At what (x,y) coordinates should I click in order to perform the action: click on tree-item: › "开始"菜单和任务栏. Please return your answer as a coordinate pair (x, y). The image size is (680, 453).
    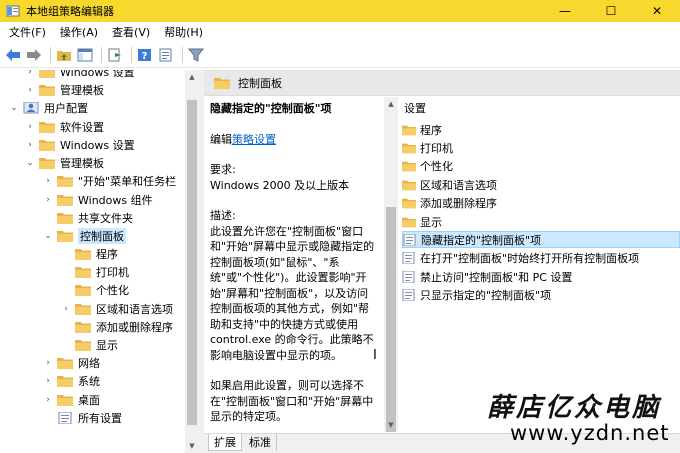
    Looking at the image, I should click on (109, 181).